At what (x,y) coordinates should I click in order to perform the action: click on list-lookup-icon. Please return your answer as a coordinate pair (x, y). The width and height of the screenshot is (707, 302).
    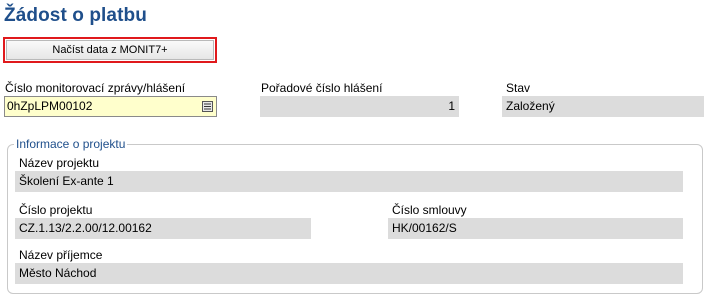
    Looking at the image, I should click on (207, 106).